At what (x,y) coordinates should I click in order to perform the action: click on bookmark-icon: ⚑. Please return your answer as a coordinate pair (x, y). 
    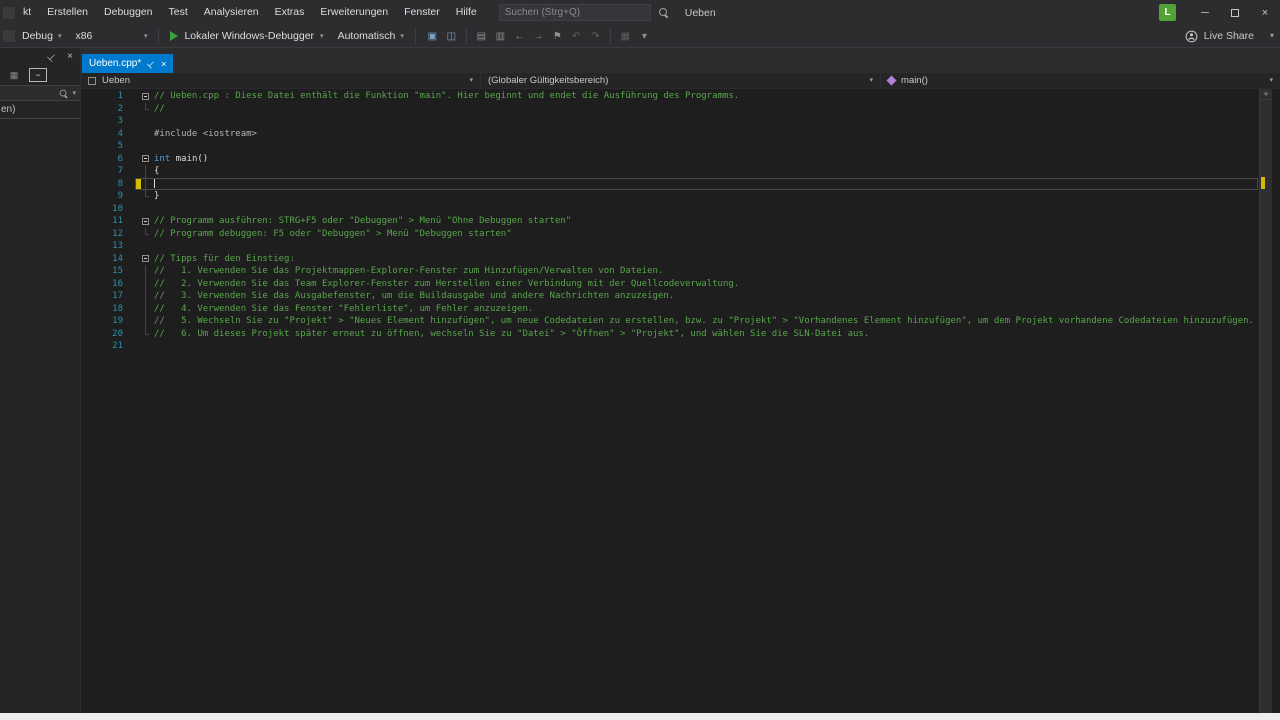
    Looking at the image, I should click on (557, 36).